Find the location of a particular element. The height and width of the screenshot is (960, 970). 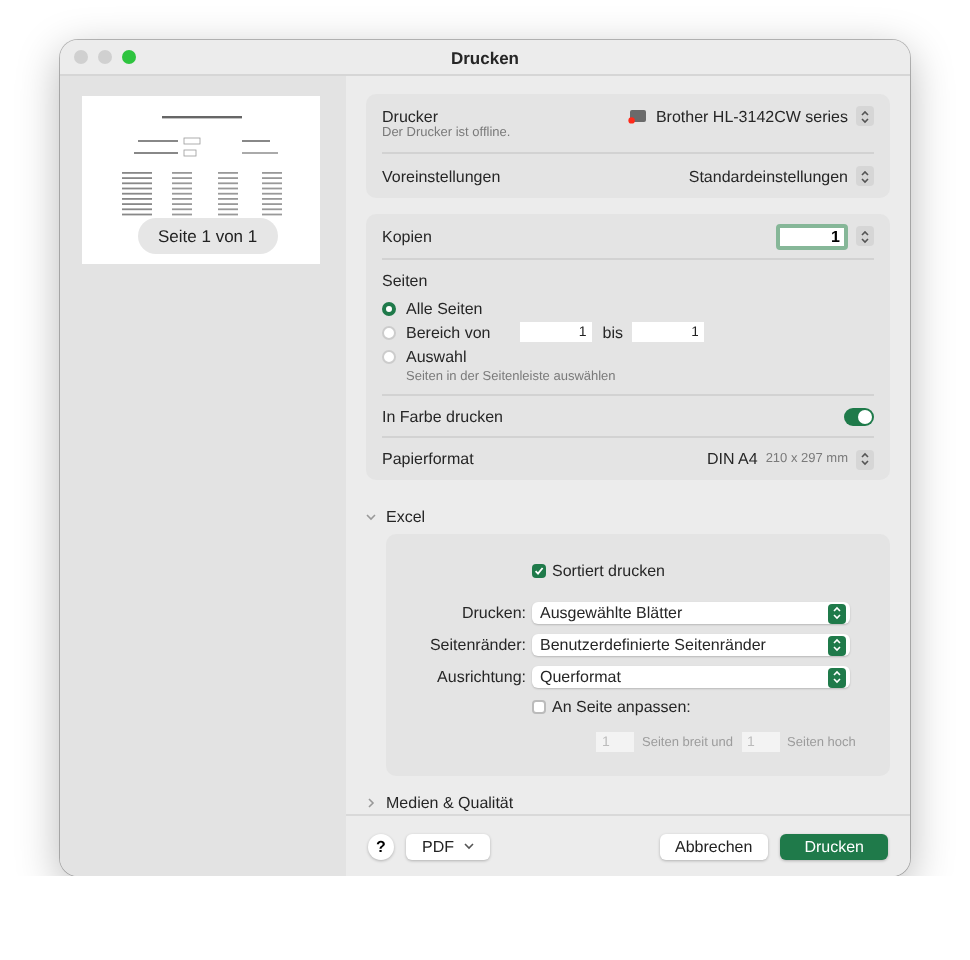

help-button: ? is located at coordinates (381, 846).